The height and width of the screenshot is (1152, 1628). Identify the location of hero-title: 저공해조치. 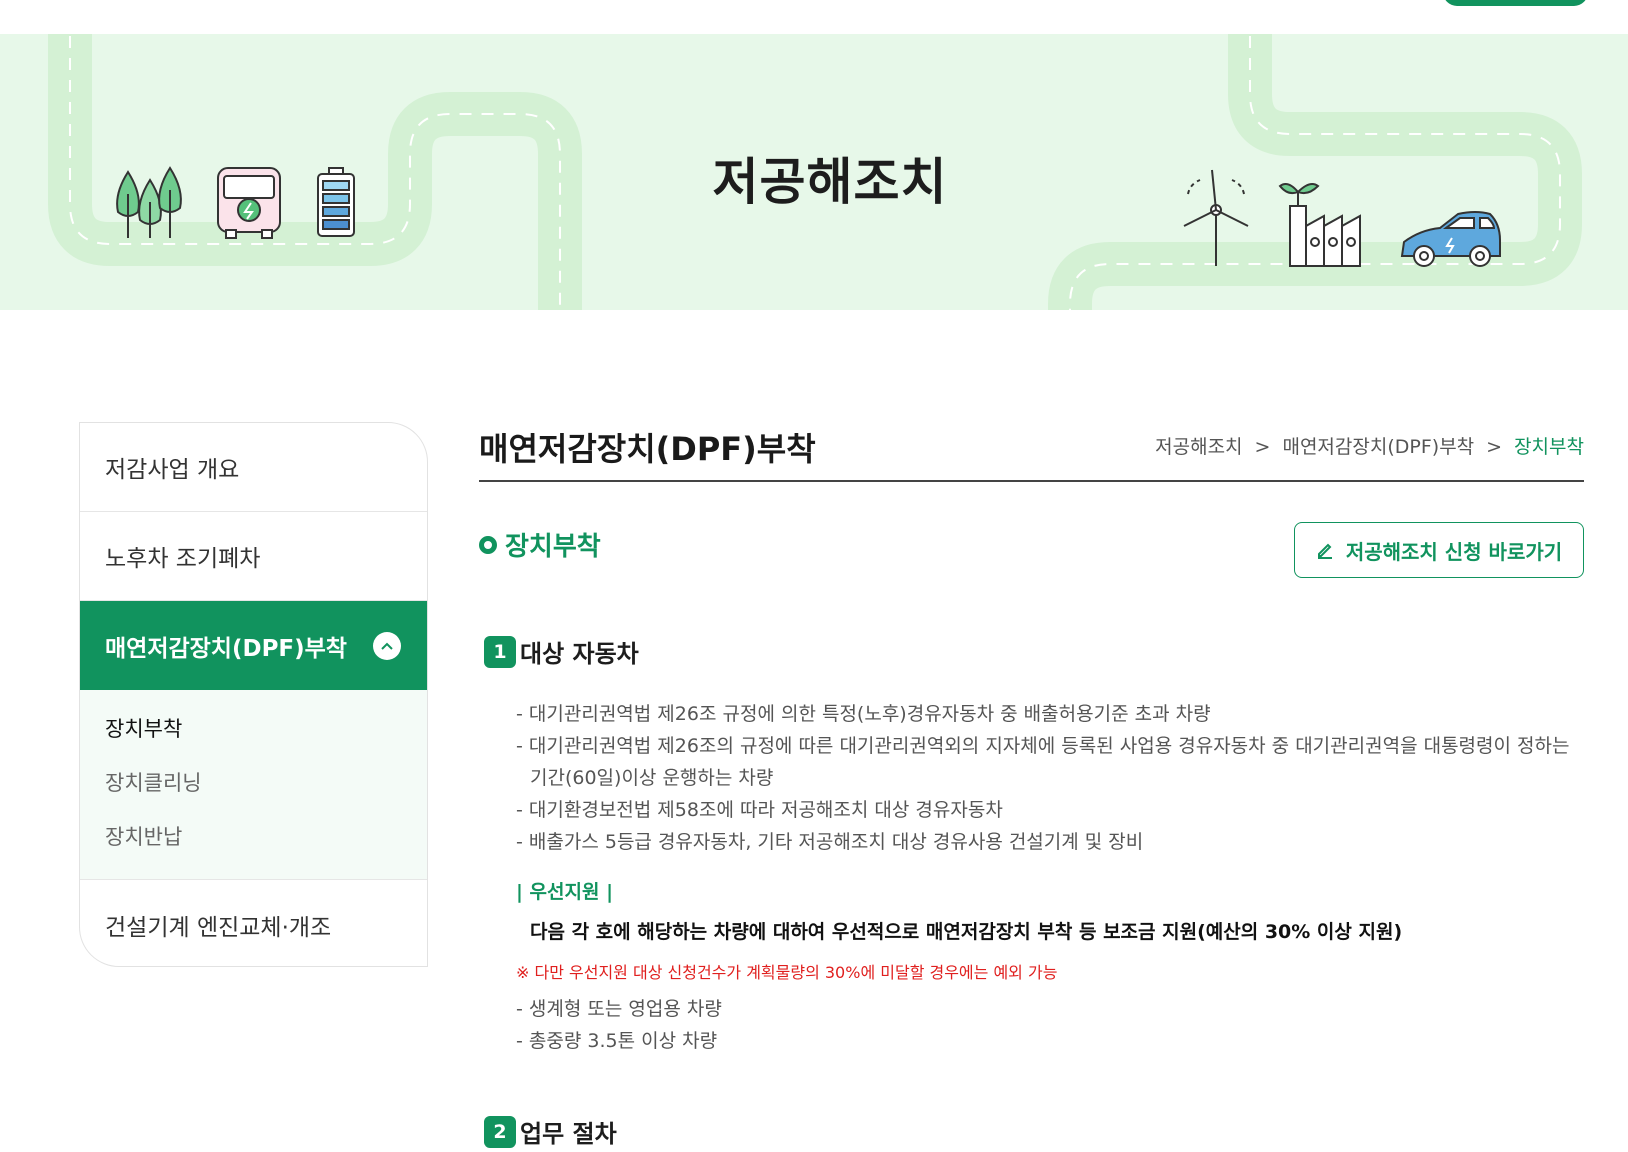
(830, 182).